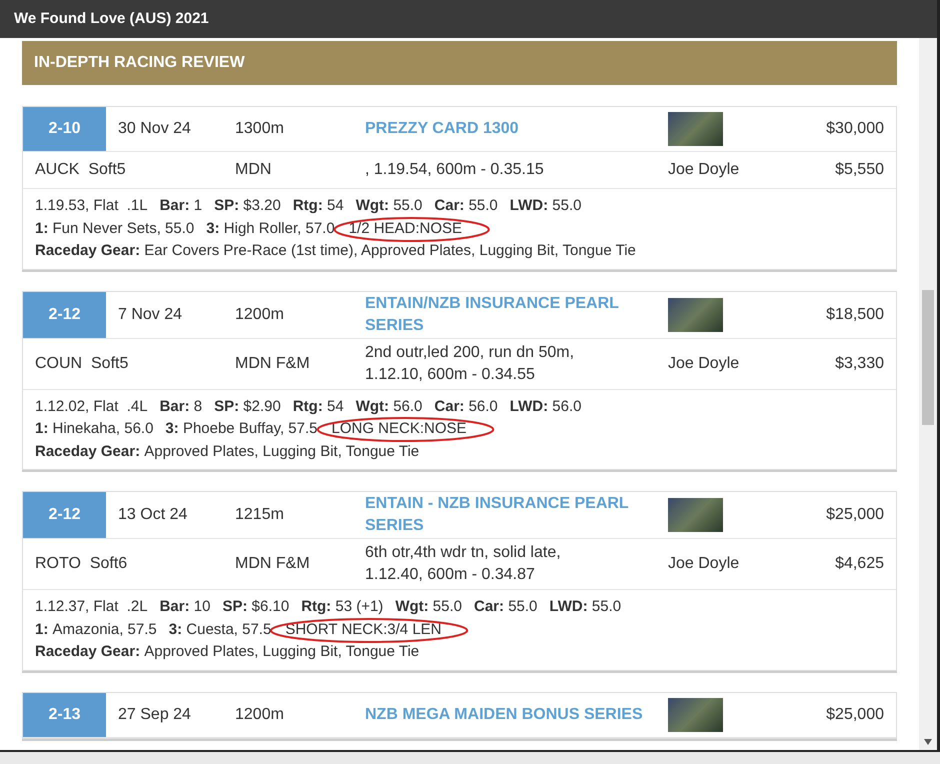  I want to click on race-distance: 1300m, so click(260, 129).